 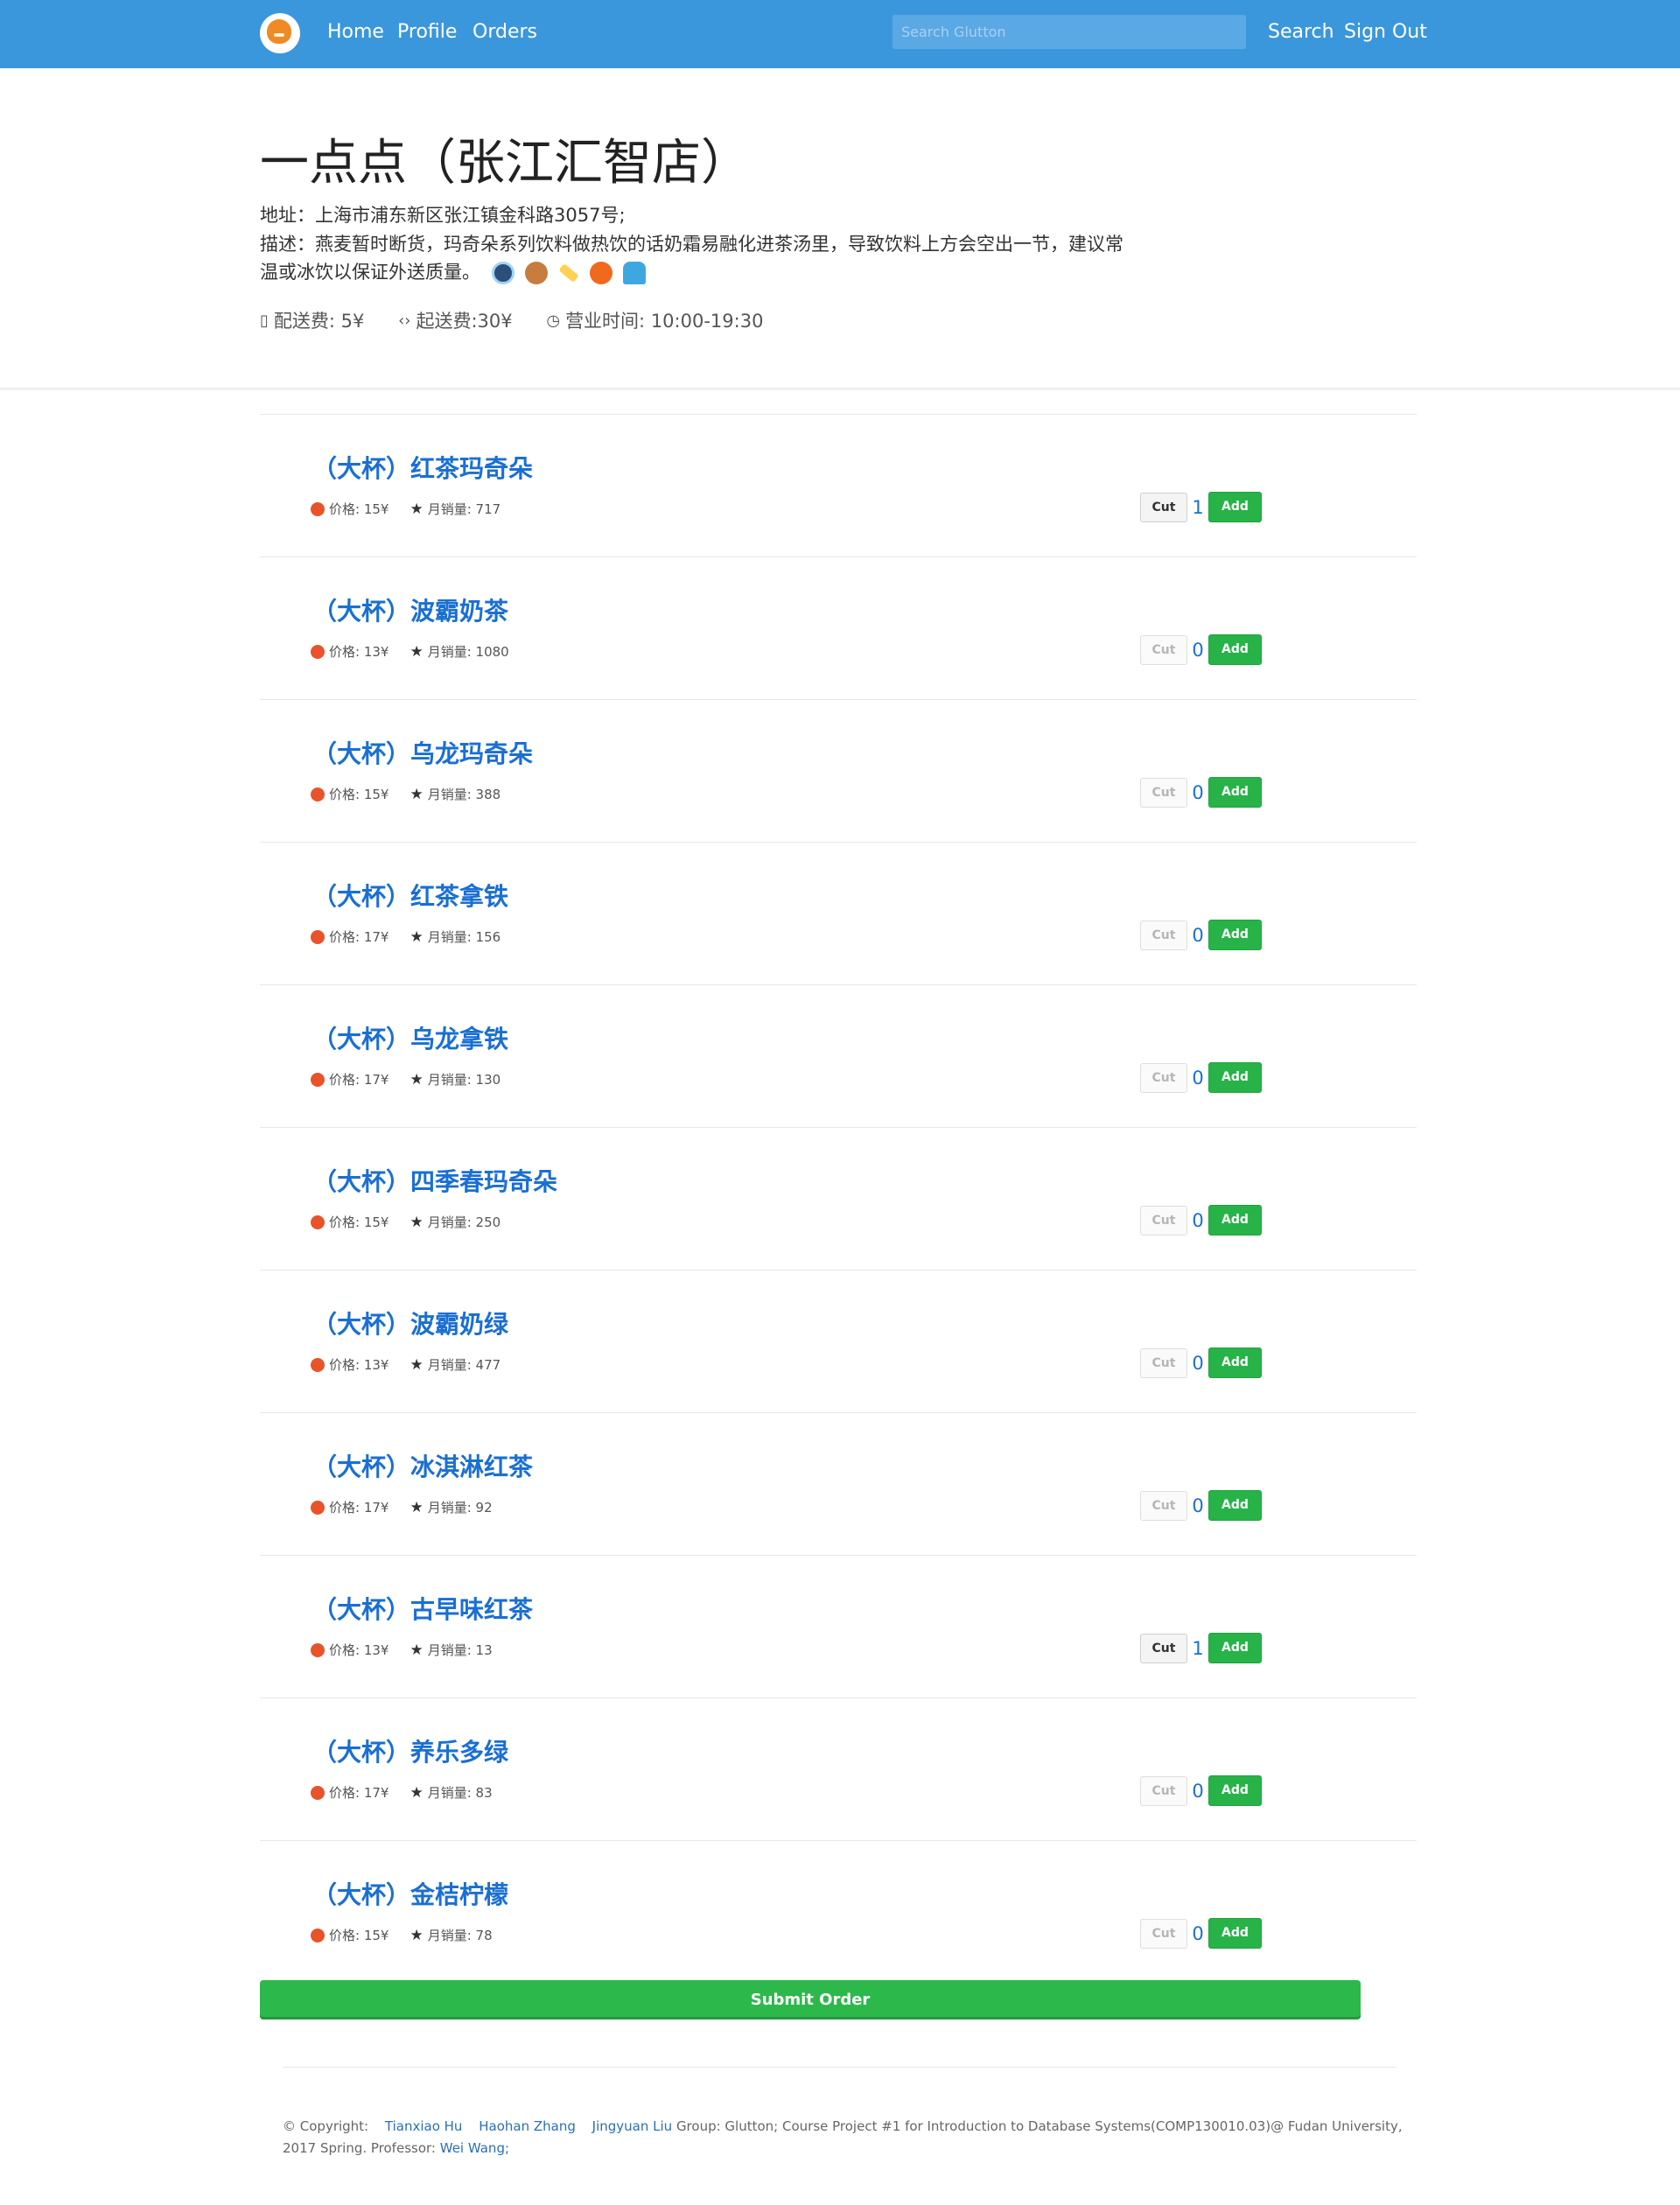 I want to click on item-name-link: （大杯）养乐多绿, so click(x=410, y=1752).